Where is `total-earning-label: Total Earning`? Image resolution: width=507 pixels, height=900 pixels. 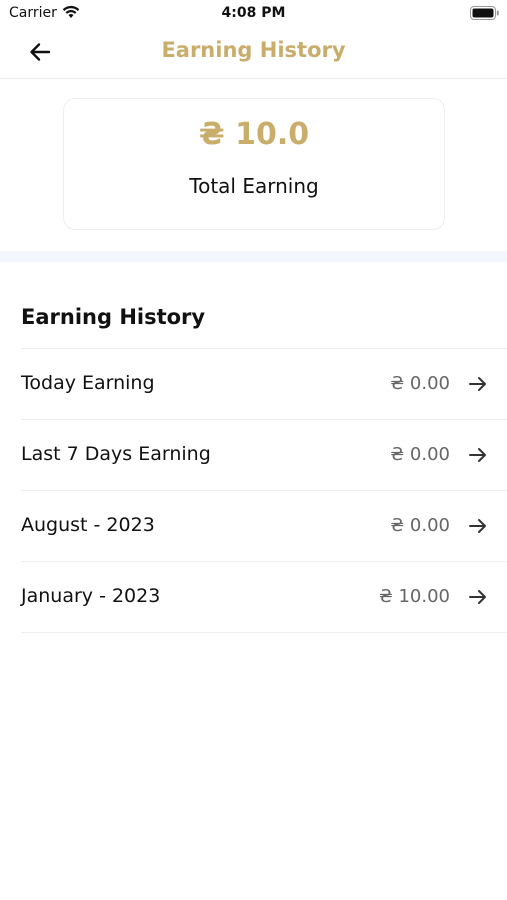
total-earning-label: Total Earning is located at coordinates (254, 186).